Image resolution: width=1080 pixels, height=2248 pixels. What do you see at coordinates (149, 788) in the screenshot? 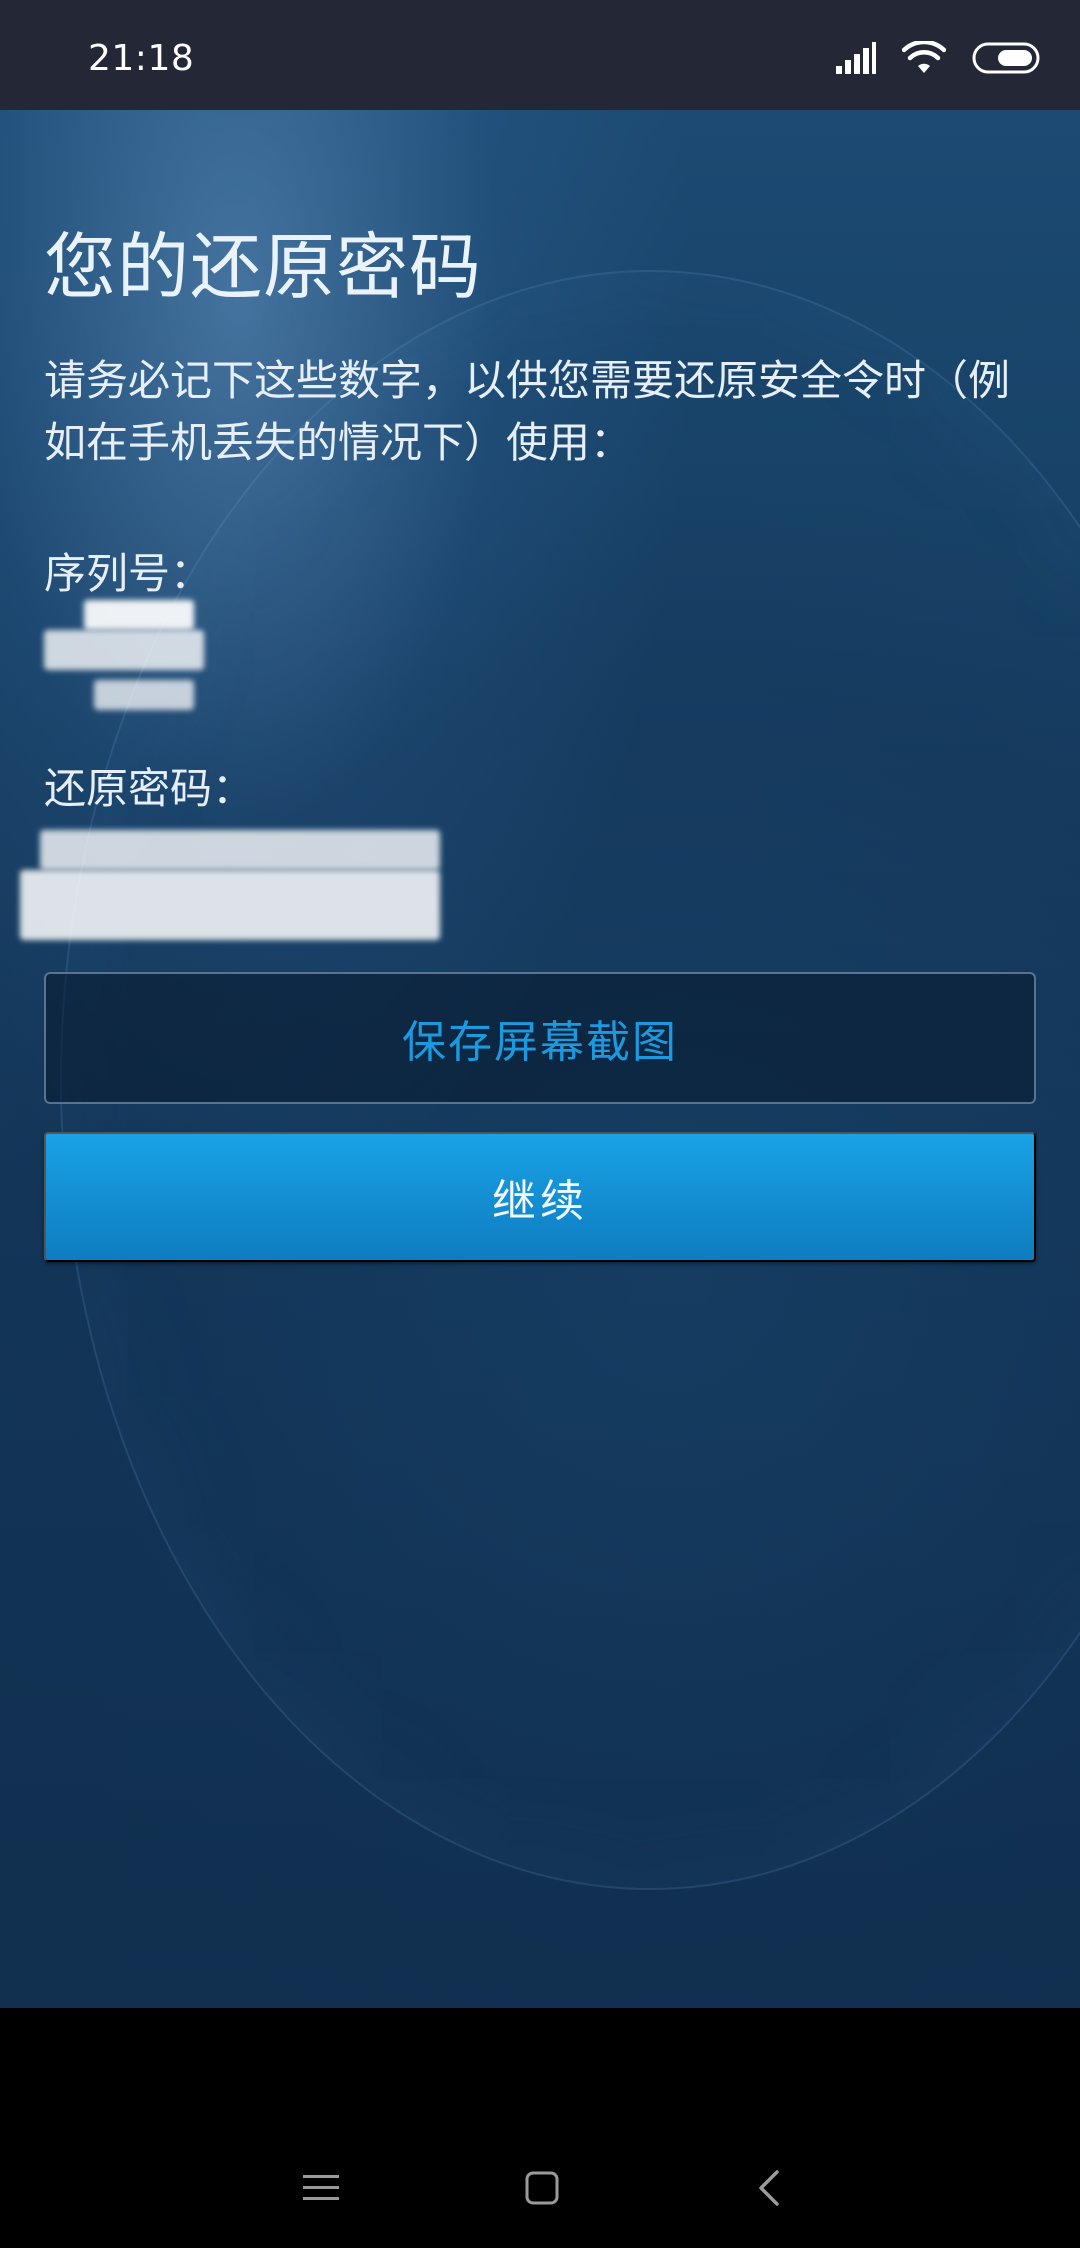
I see `restore-code-label: 还原密码：` at bounding box center [149, 788].